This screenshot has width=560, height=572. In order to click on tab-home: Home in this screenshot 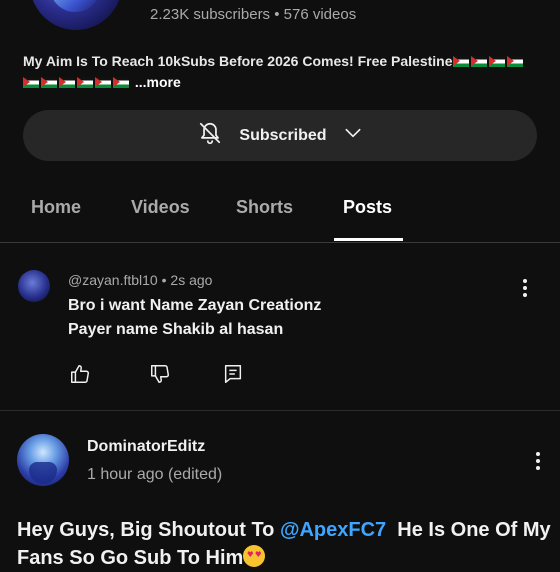, I will do `click(56, 207)`.